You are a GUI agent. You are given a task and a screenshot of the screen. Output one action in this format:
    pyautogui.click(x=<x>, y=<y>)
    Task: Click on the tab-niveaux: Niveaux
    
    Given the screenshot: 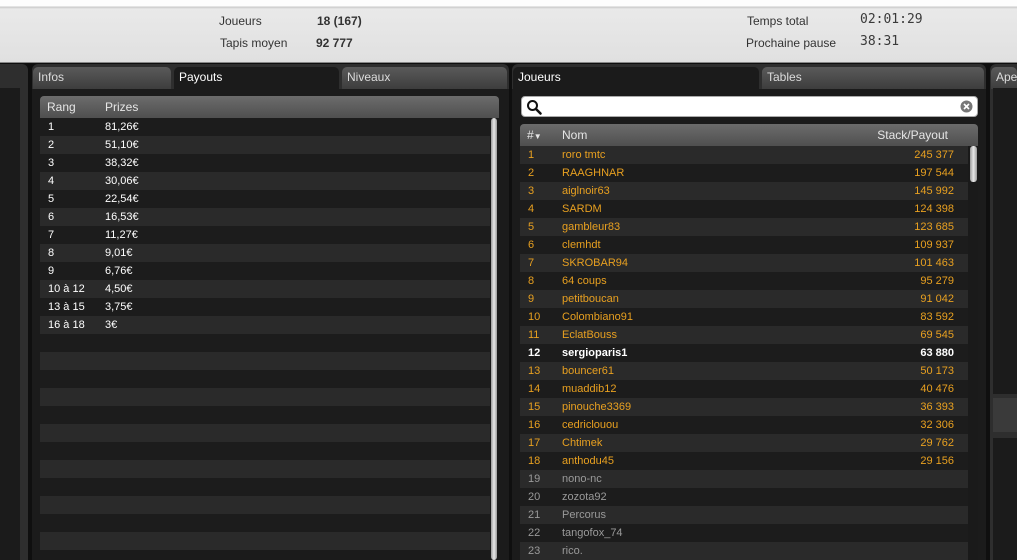 What is the action you would take?
    pyautogui.click(x=424, y=78)
    